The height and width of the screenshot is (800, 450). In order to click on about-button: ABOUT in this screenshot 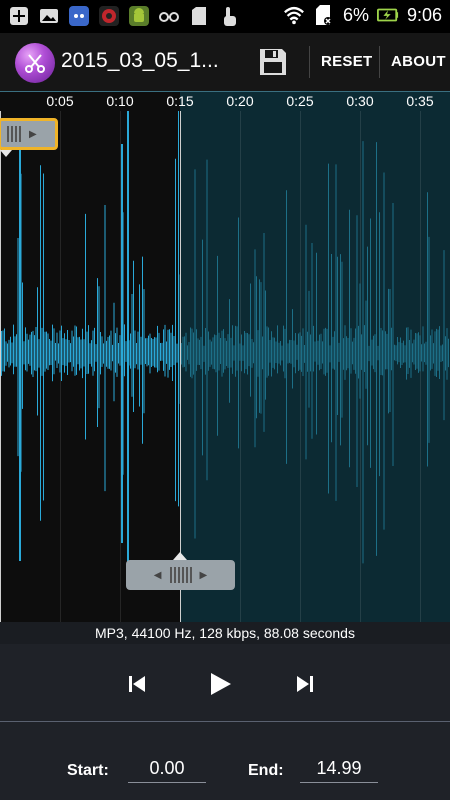, I will do `click(418, 61)`.